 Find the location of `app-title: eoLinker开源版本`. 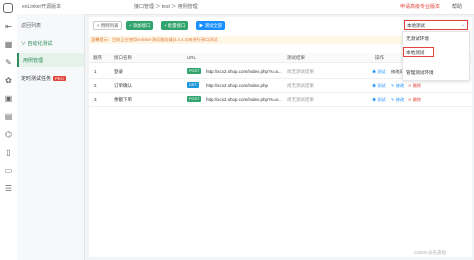

app-title: eoLinker开源版本 is located at coordinates (42, 7).